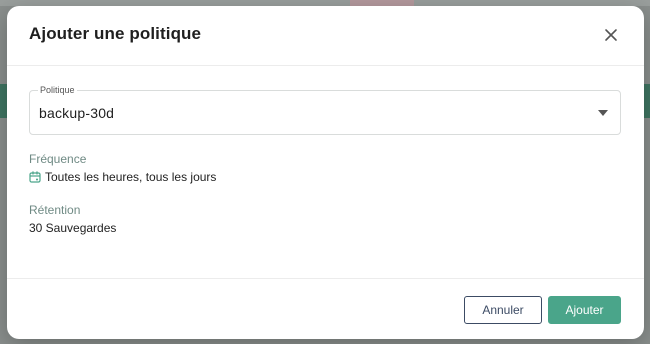 This screenshot has width=650, height=344. I want to click on frequency-value-row: Toutes les heures, tous les jours, so click(122, 177).